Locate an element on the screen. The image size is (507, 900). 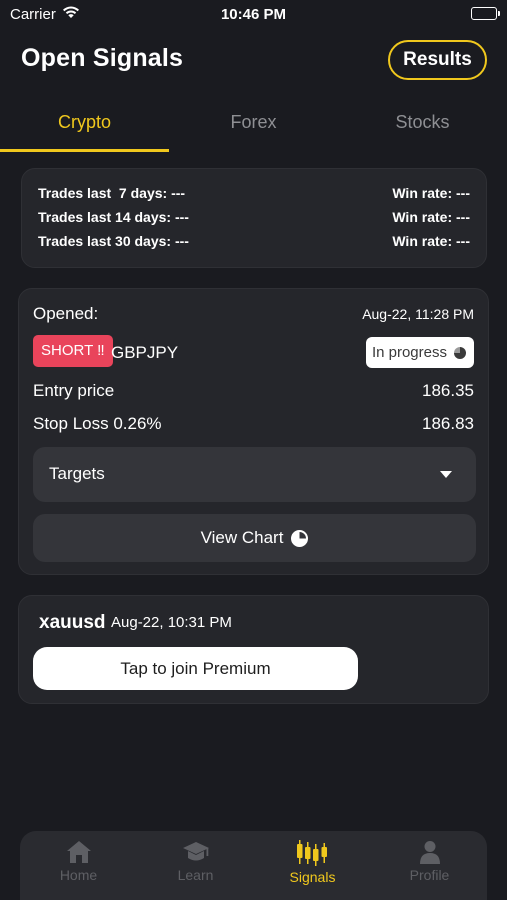
opened-label: Opened: is located at coordinates (66, 313).